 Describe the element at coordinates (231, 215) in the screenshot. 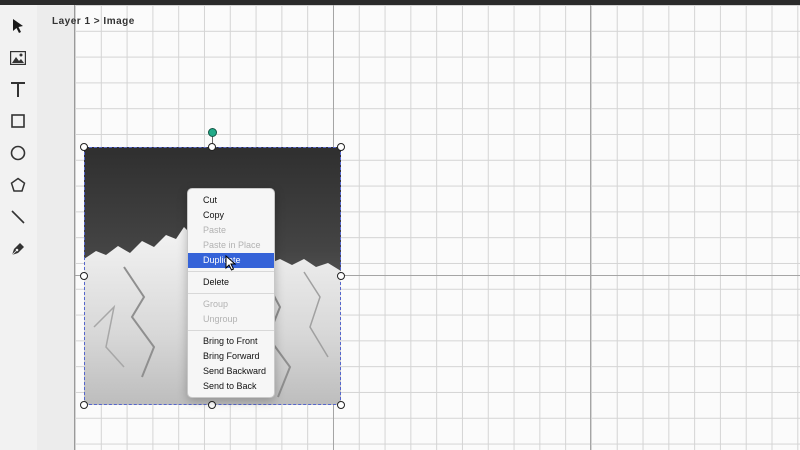

I see `menu-item-copy: Copy` at that location.